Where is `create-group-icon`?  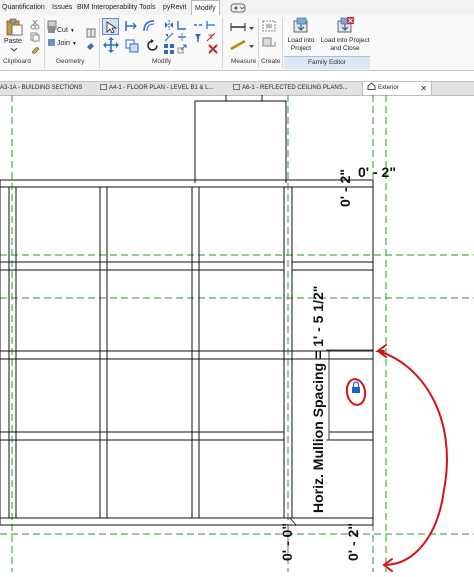
create-group-icon is located at coordinates (269, 26).